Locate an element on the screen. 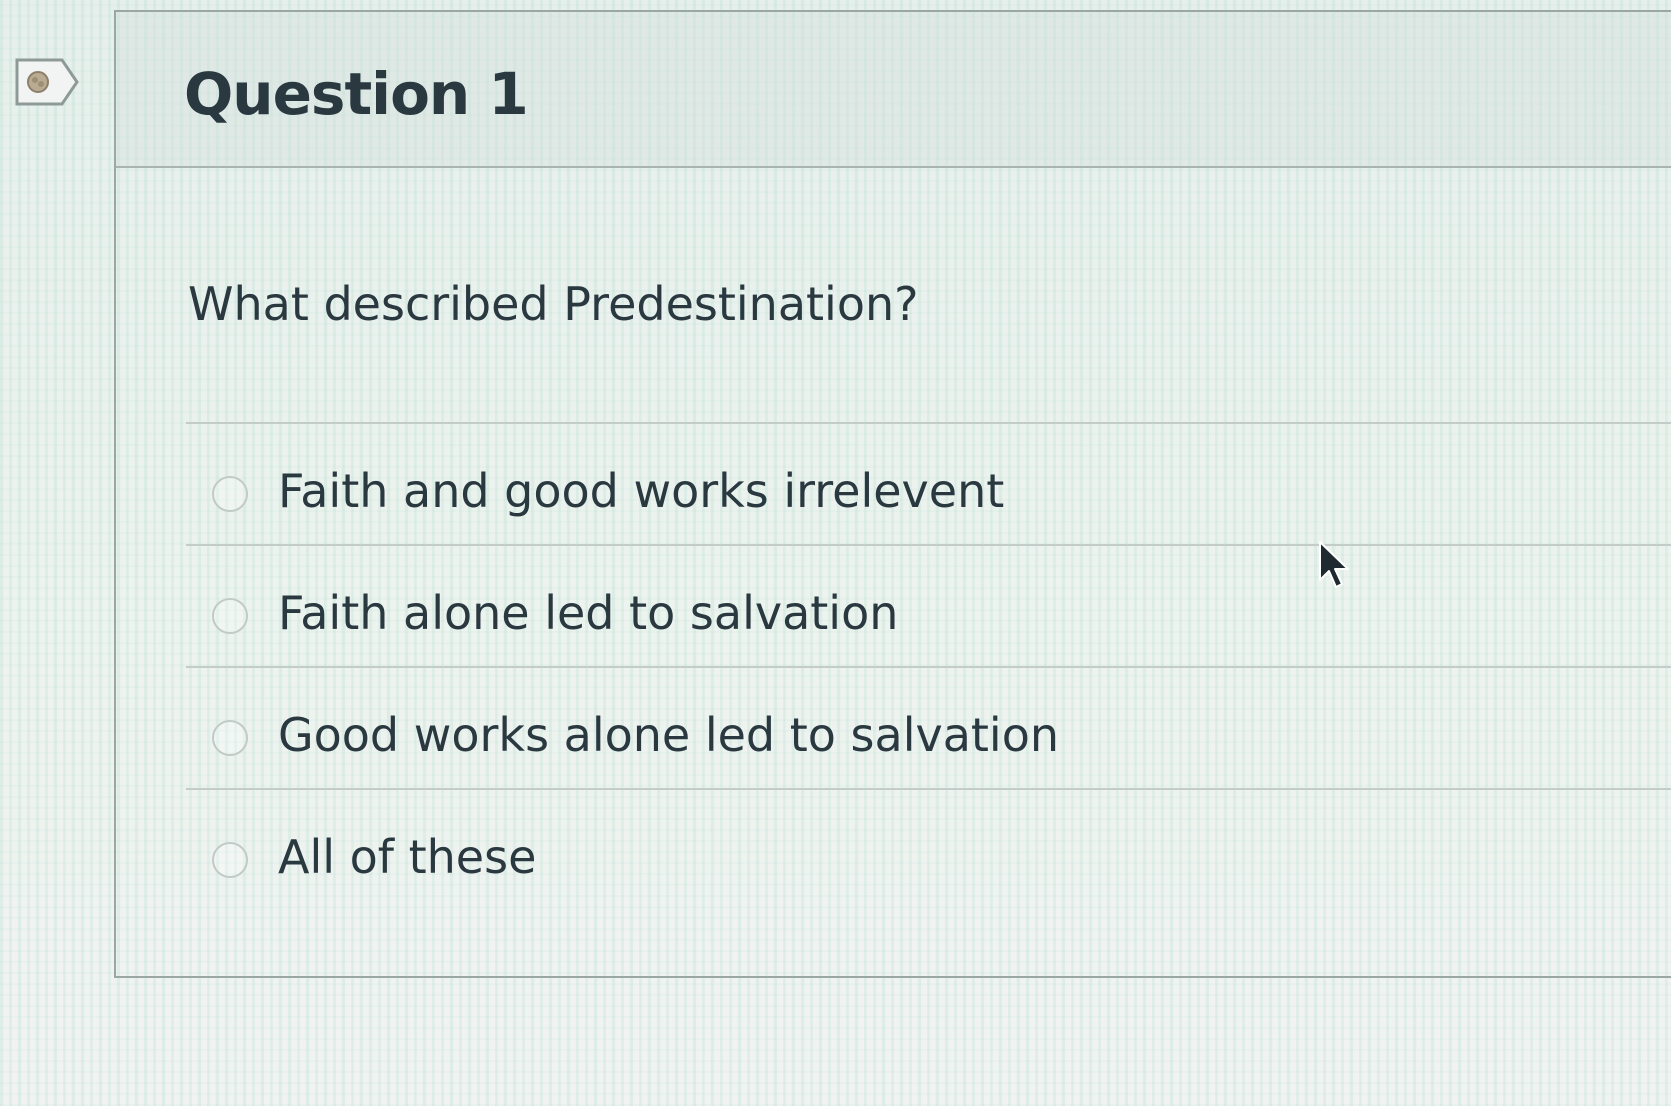 This screenshot has height=1106, width=1671. answer-label: All of these is located at coordinates (407, 857).